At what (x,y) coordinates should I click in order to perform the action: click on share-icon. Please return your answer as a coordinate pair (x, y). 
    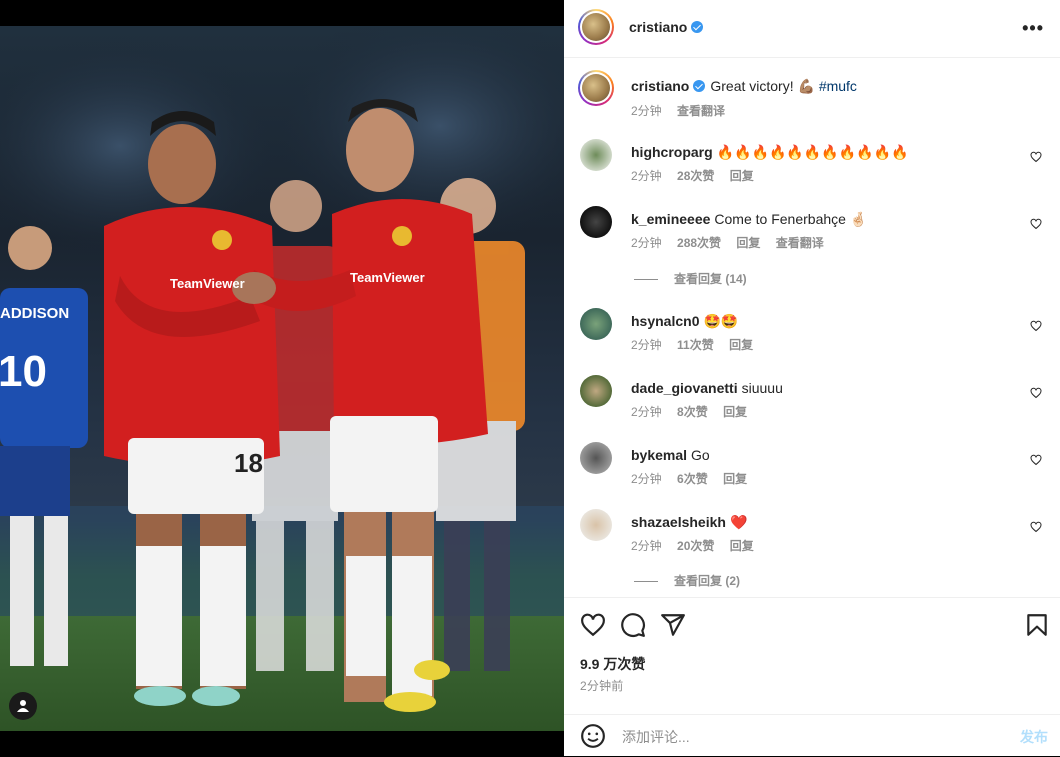
    Looking at the image, I should click on (673, 625).